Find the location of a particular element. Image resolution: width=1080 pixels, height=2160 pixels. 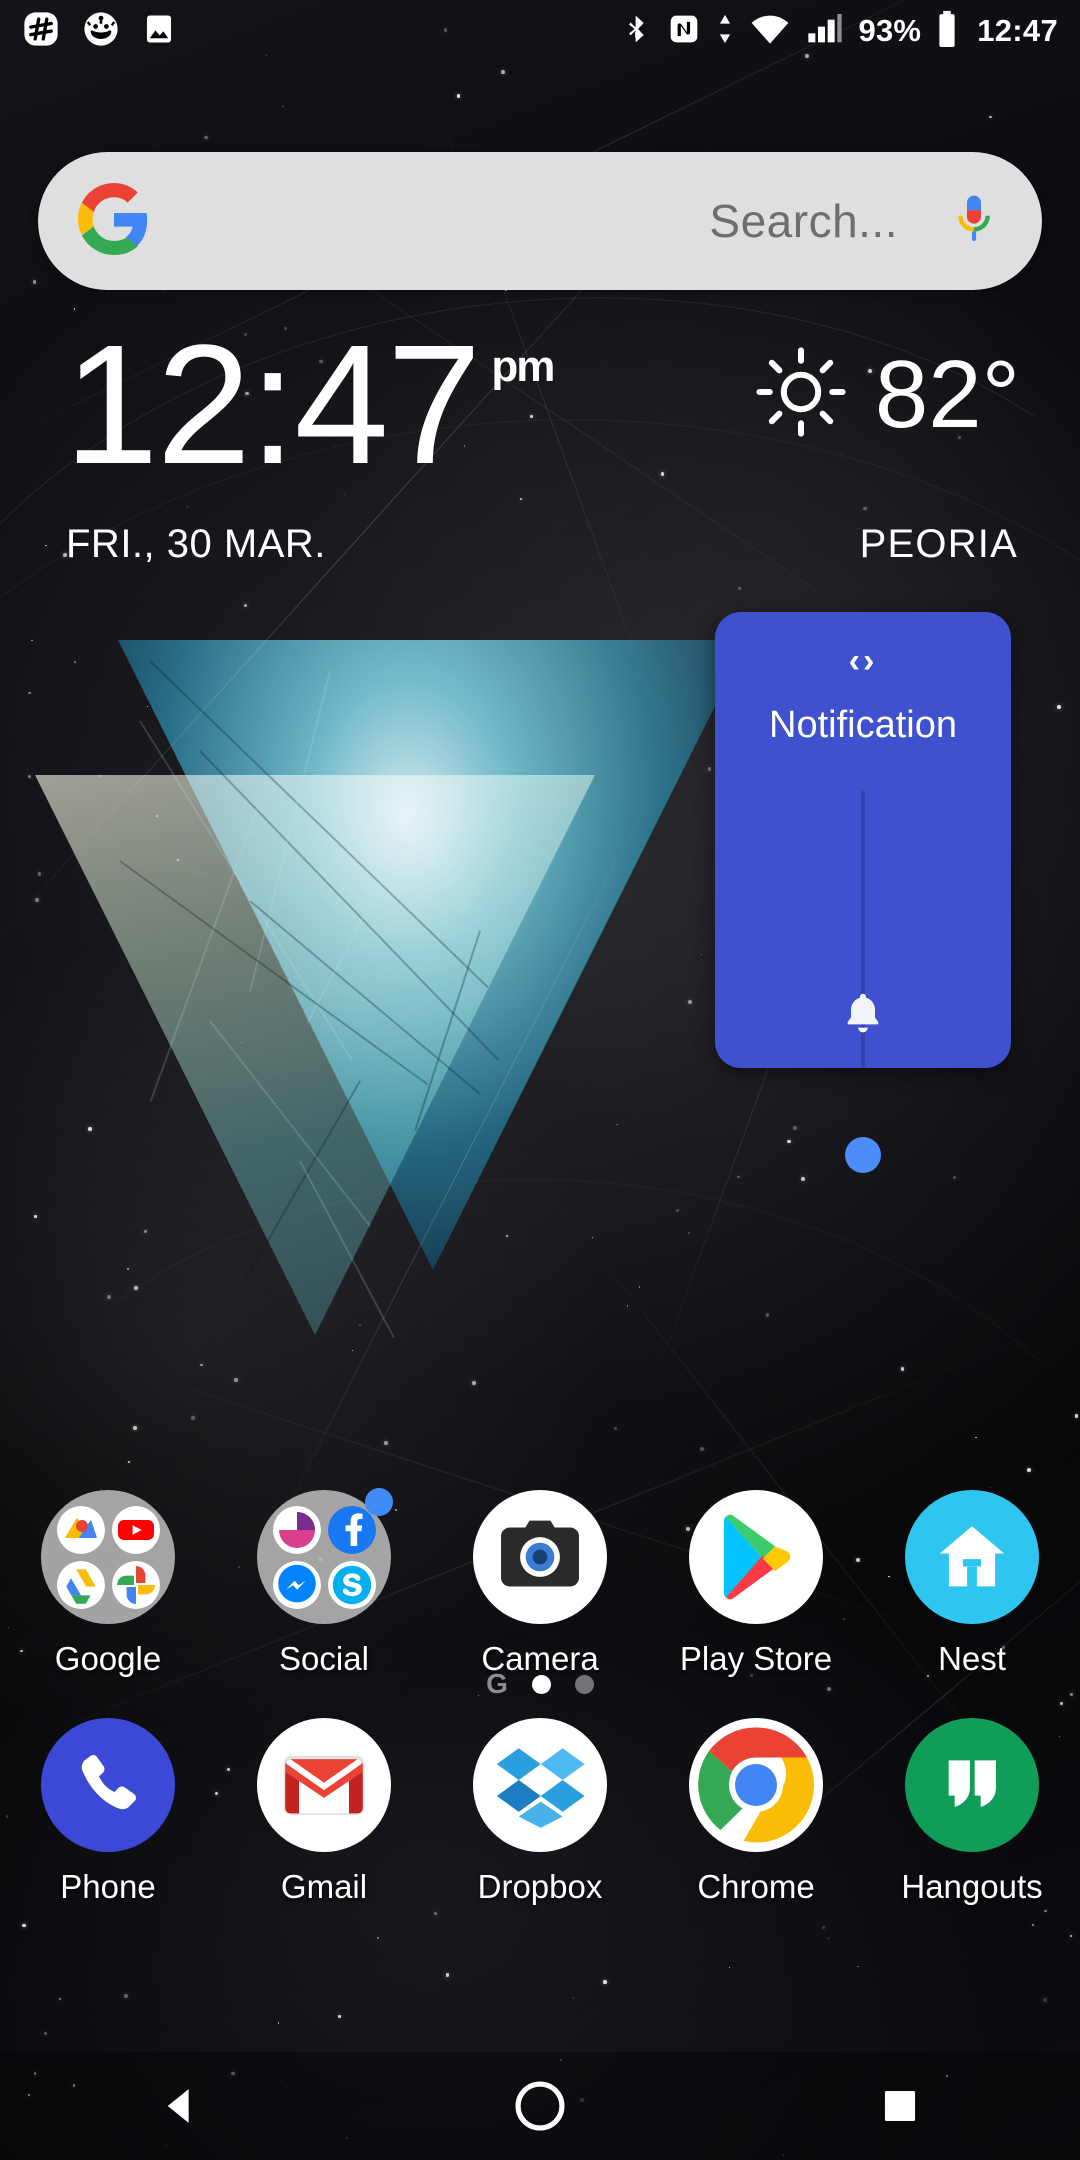

drive-icon is located at coordinates (80, 1584).